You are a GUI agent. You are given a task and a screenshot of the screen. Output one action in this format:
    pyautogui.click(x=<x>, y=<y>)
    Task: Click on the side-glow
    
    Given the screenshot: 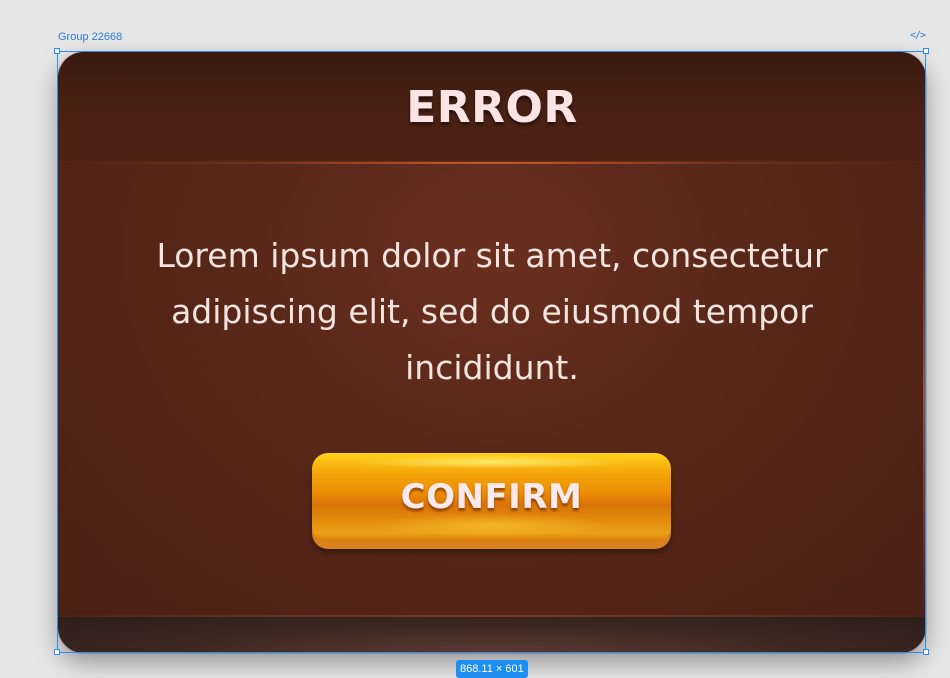 What is the action you would take?
    pyautogui.click(x=924, y=391)
    